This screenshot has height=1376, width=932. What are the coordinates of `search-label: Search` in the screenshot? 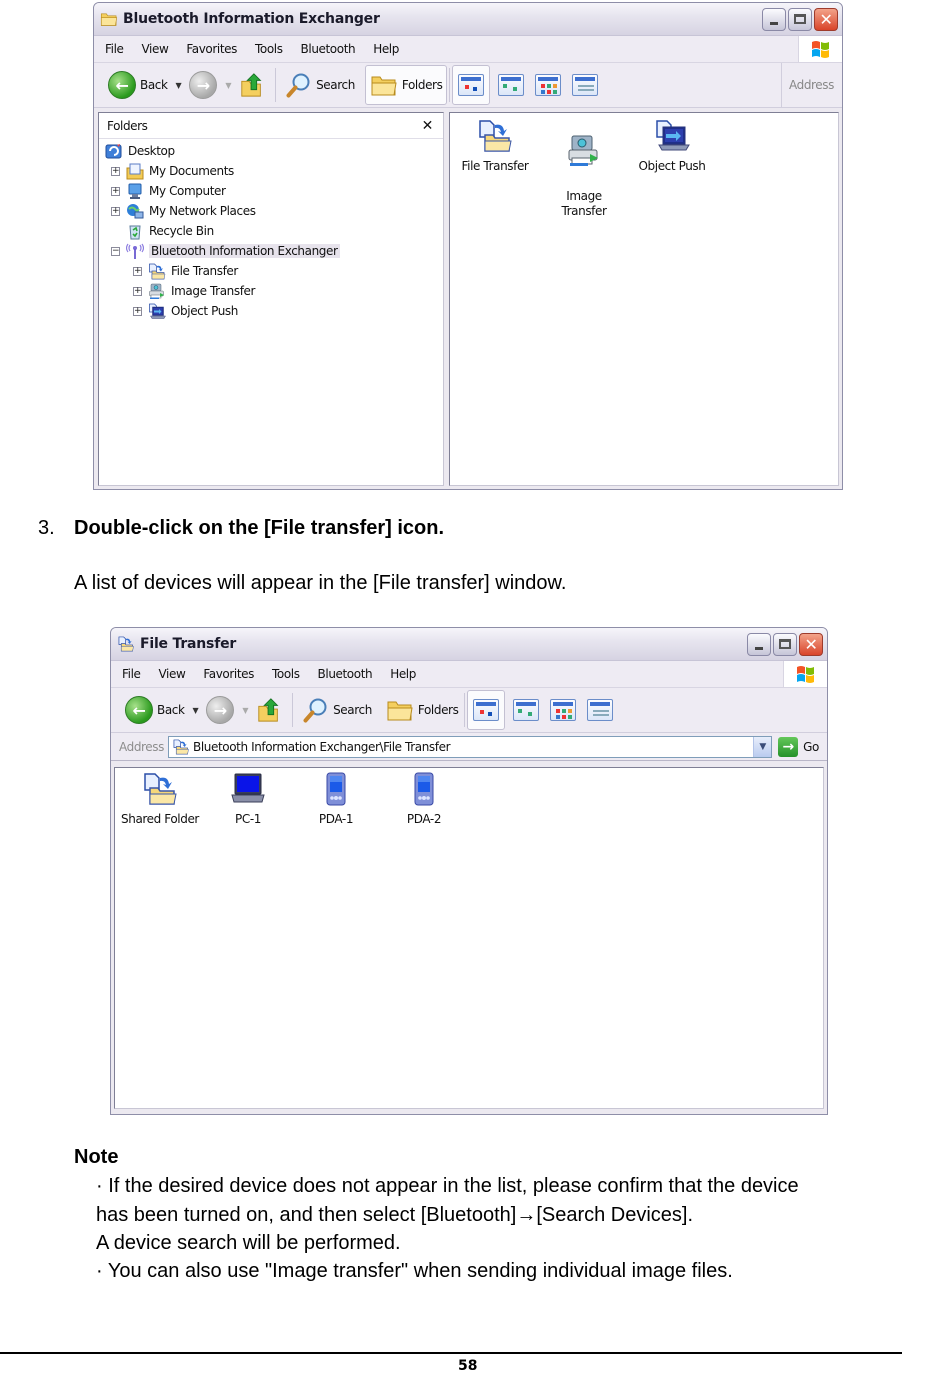 It's located at (335, 85).